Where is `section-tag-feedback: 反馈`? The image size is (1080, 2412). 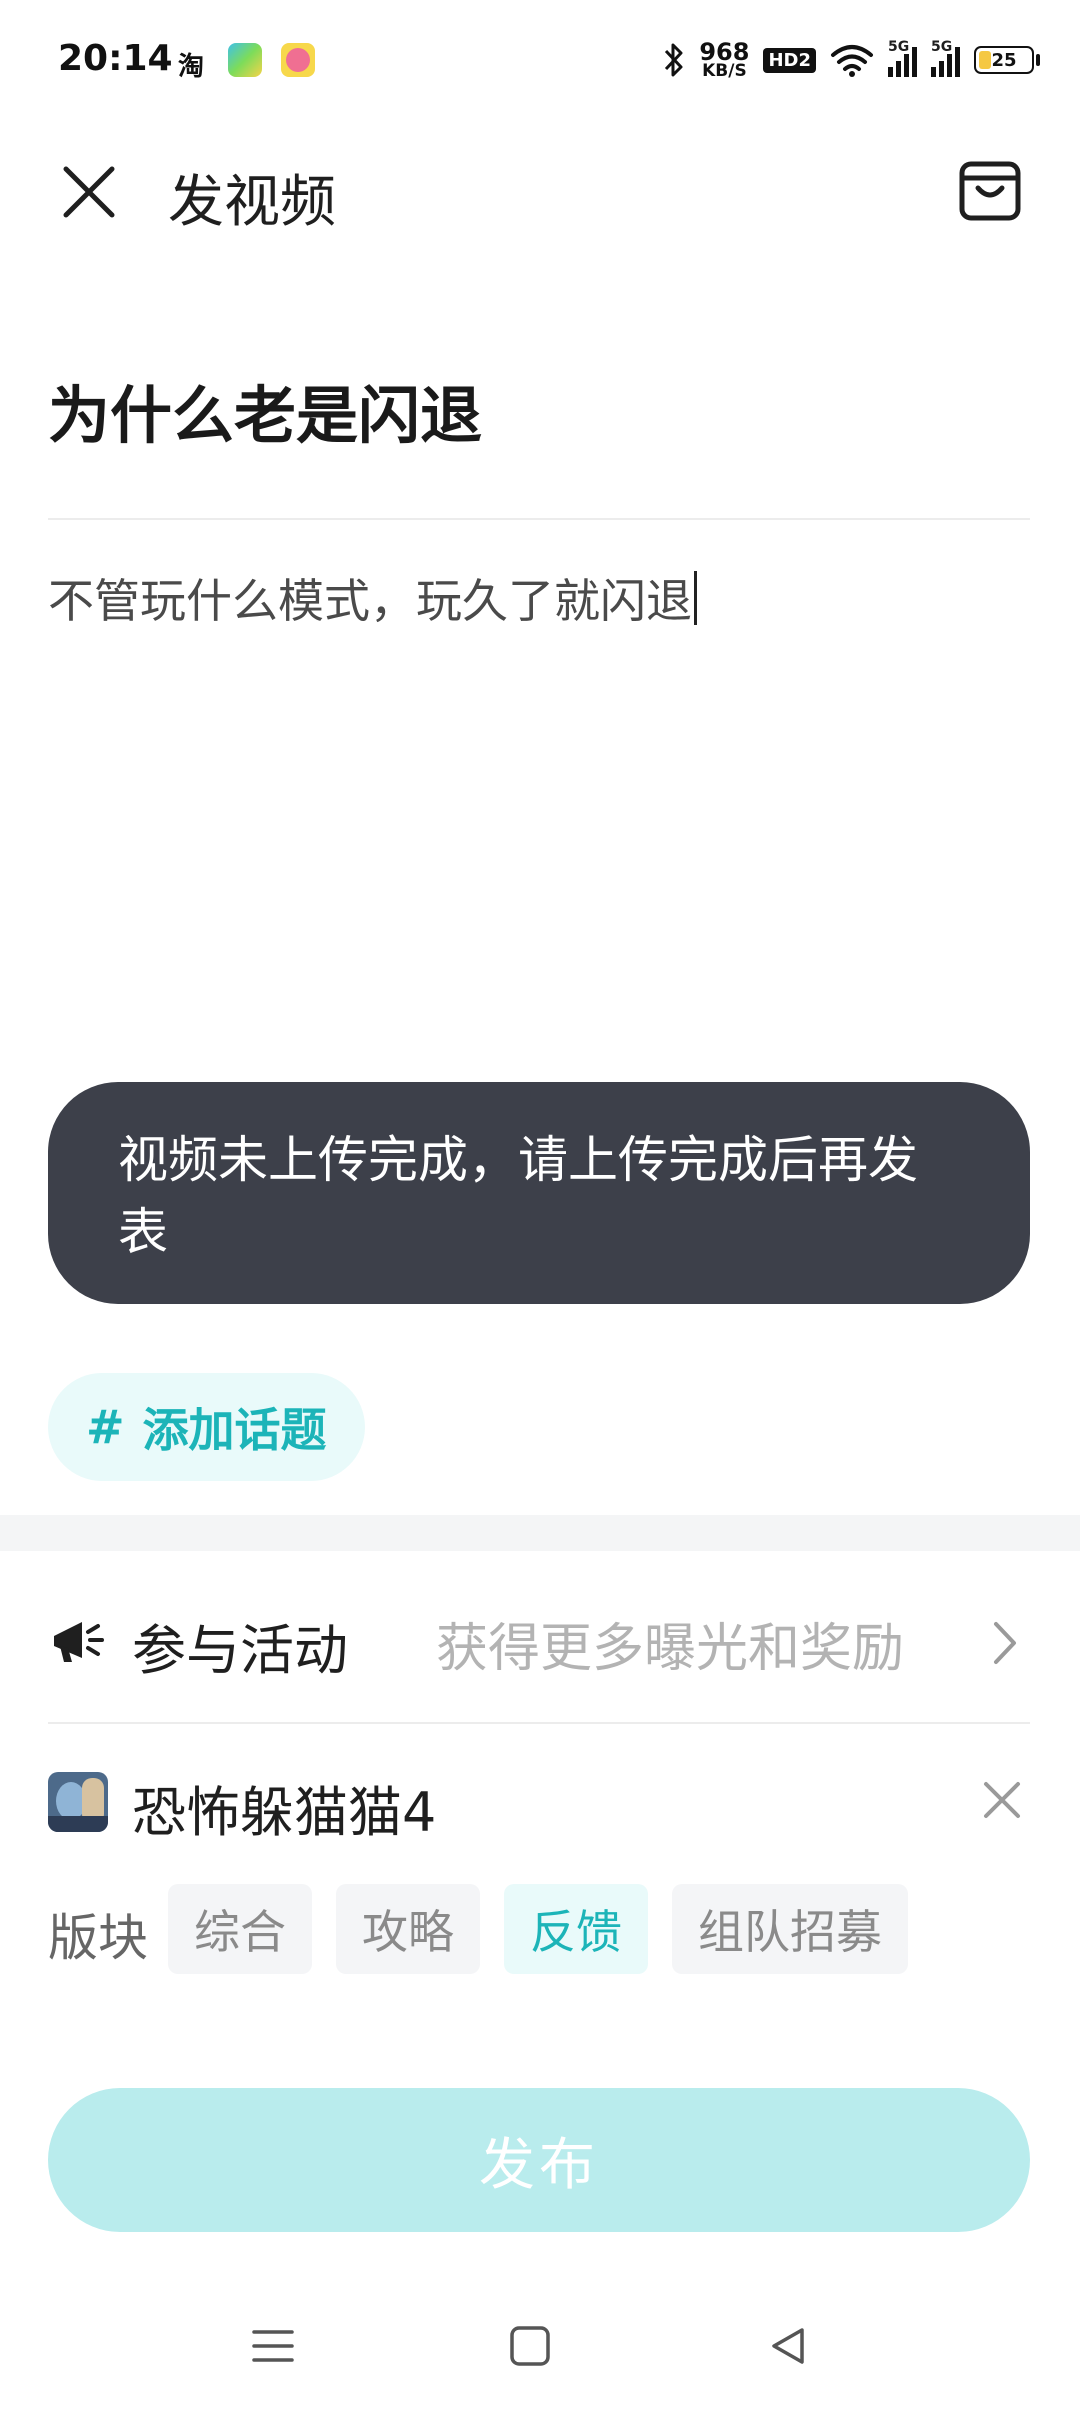 section-tag-feedback: 反馈 is located at coordinates (576, 1929).